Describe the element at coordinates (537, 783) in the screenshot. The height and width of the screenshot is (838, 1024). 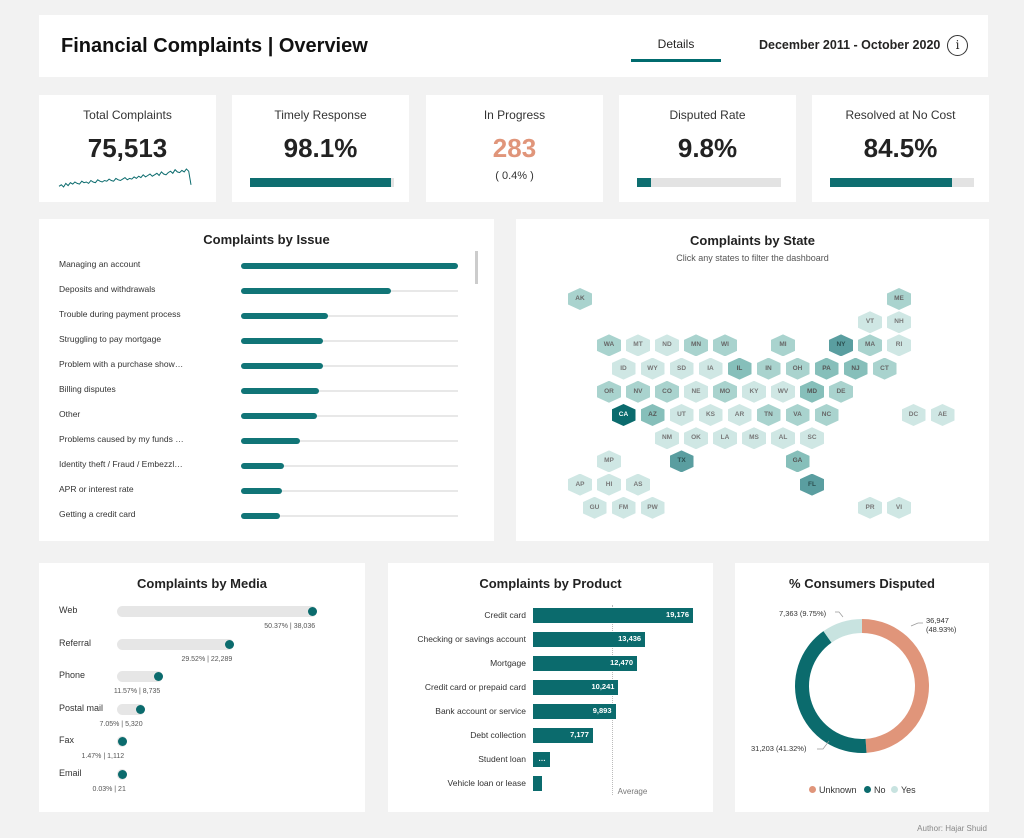
I see `product-bar` at that location.